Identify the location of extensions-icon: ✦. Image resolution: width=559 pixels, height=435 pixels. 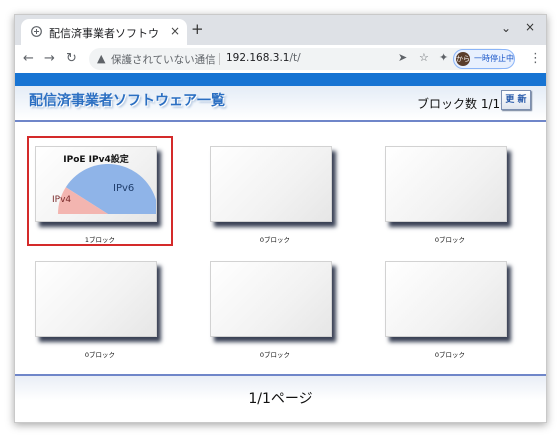
(443, 57).